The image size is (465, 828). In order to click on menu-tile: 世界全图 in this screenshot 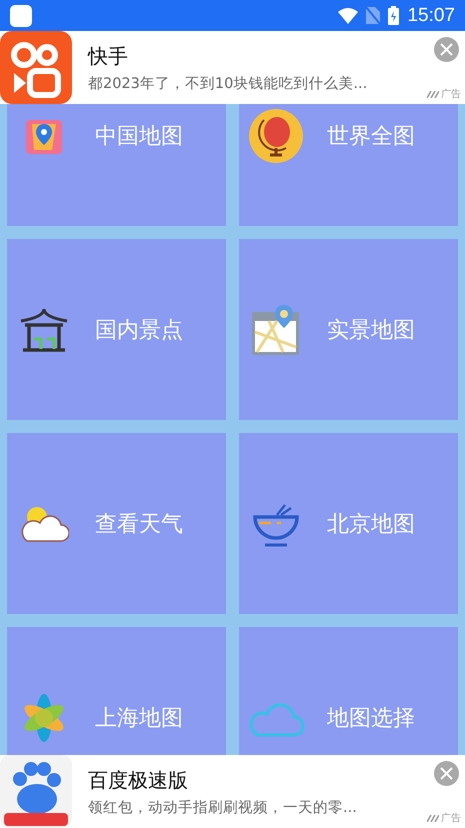, I will do `click(348, 165)`.